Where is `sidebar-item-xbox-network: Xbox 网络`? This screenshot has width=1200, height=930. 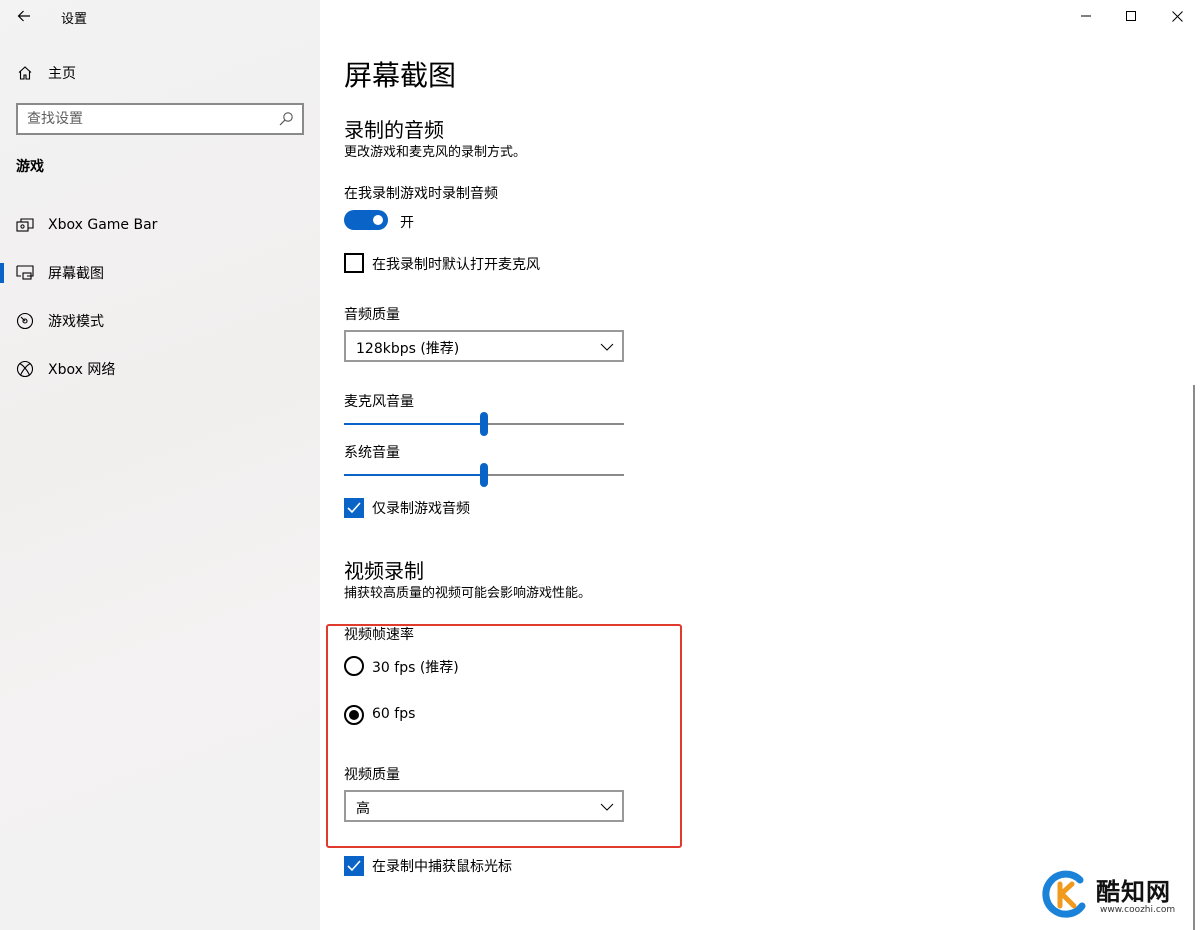 sidebar-item-xbox-network: Xbox 网络 is located at coordinates (160, 369).